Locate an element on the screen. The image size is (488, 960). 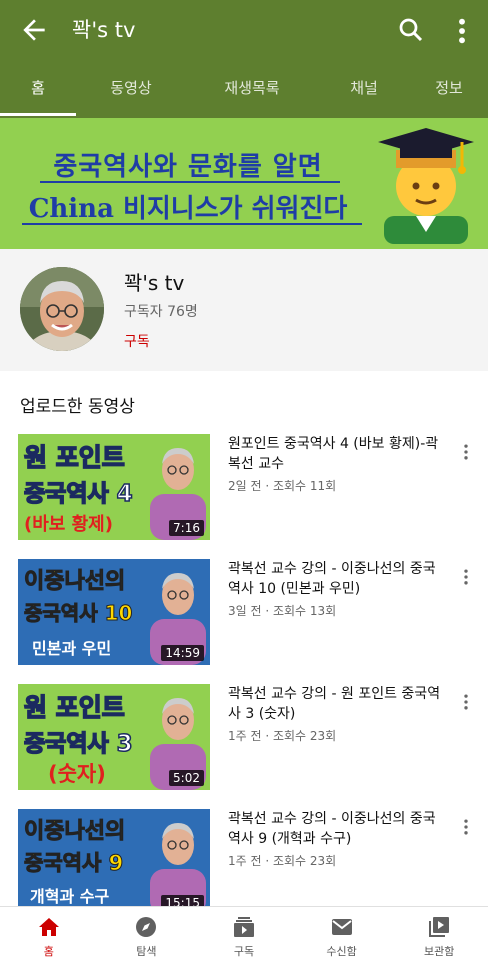
back-arrow-icon is located at coordinates (34, 30).